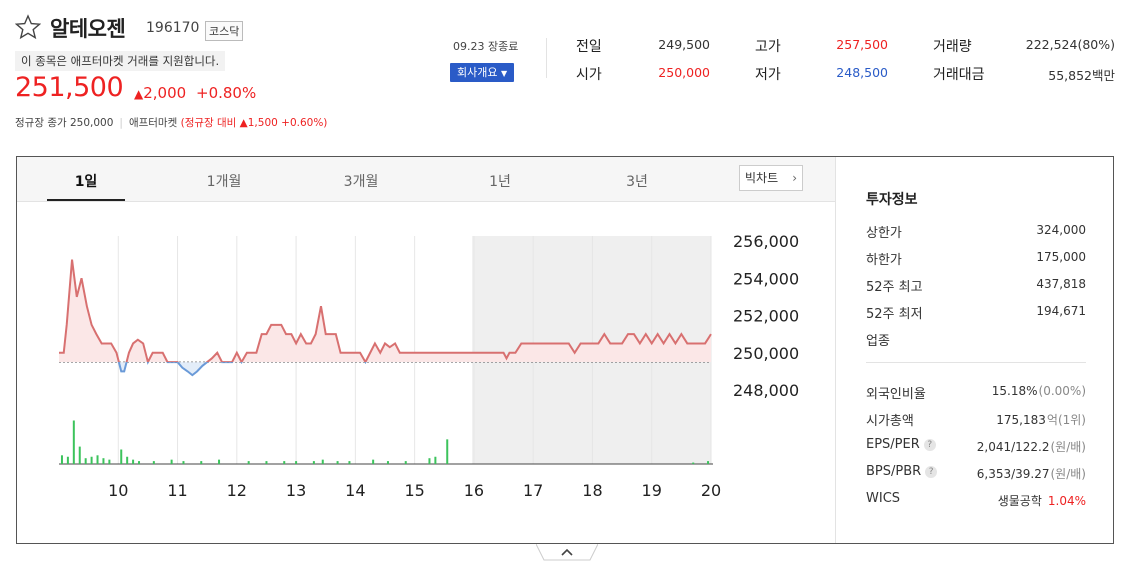  Describe the element at coordinates (884, 260) in the screenshot. I see `info-label: 하한가` at that location.